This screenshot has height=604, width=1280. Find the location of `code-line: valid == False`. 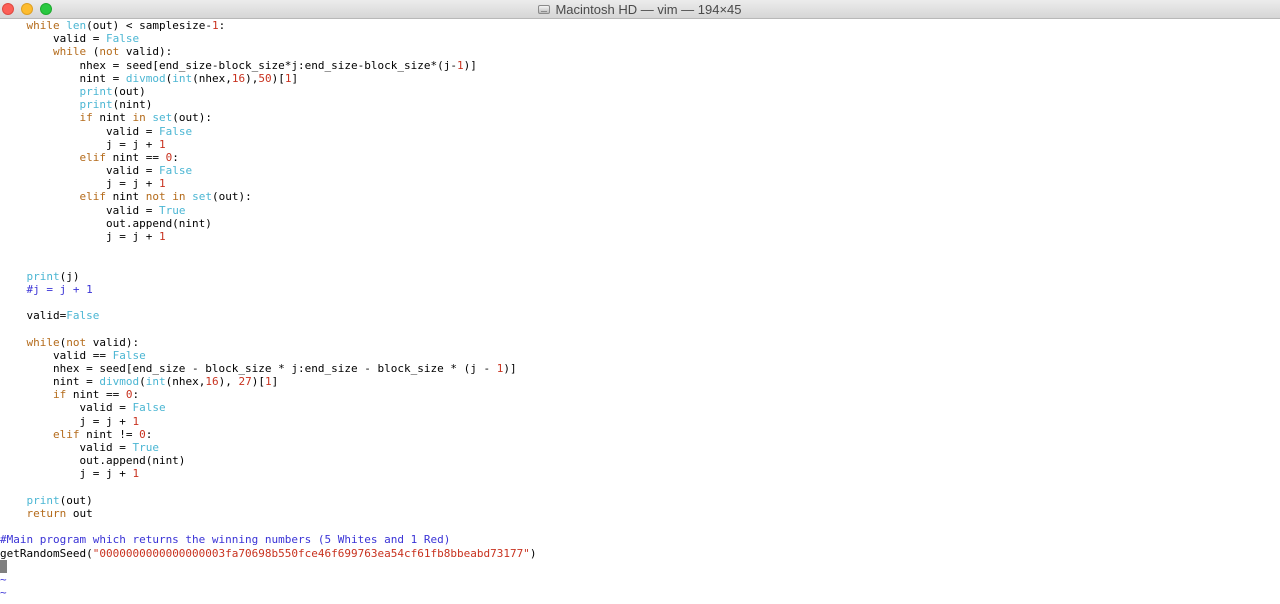

code-line: valid == False is located at coordinates (640, 355).